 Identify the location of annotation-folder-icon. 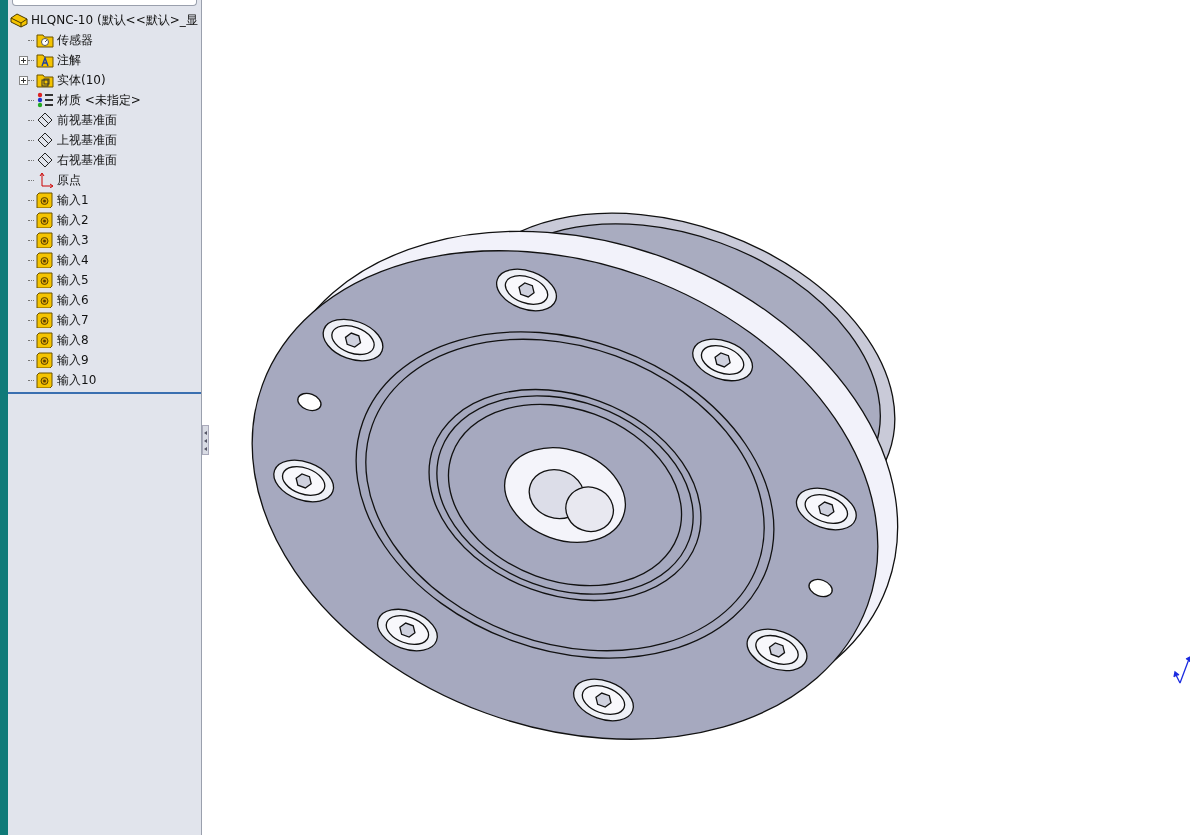
(45, 60).